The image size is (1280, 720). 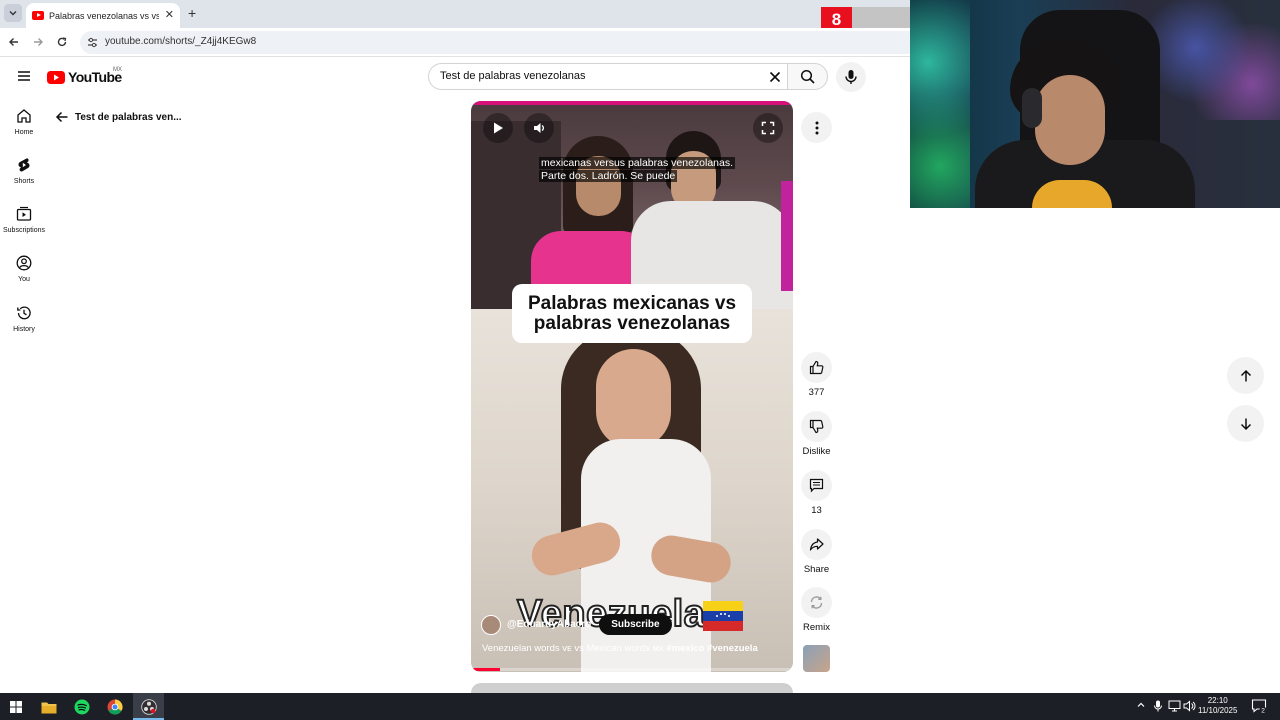 I want to click on more-vertical-icon, so click(x=816, y=127).